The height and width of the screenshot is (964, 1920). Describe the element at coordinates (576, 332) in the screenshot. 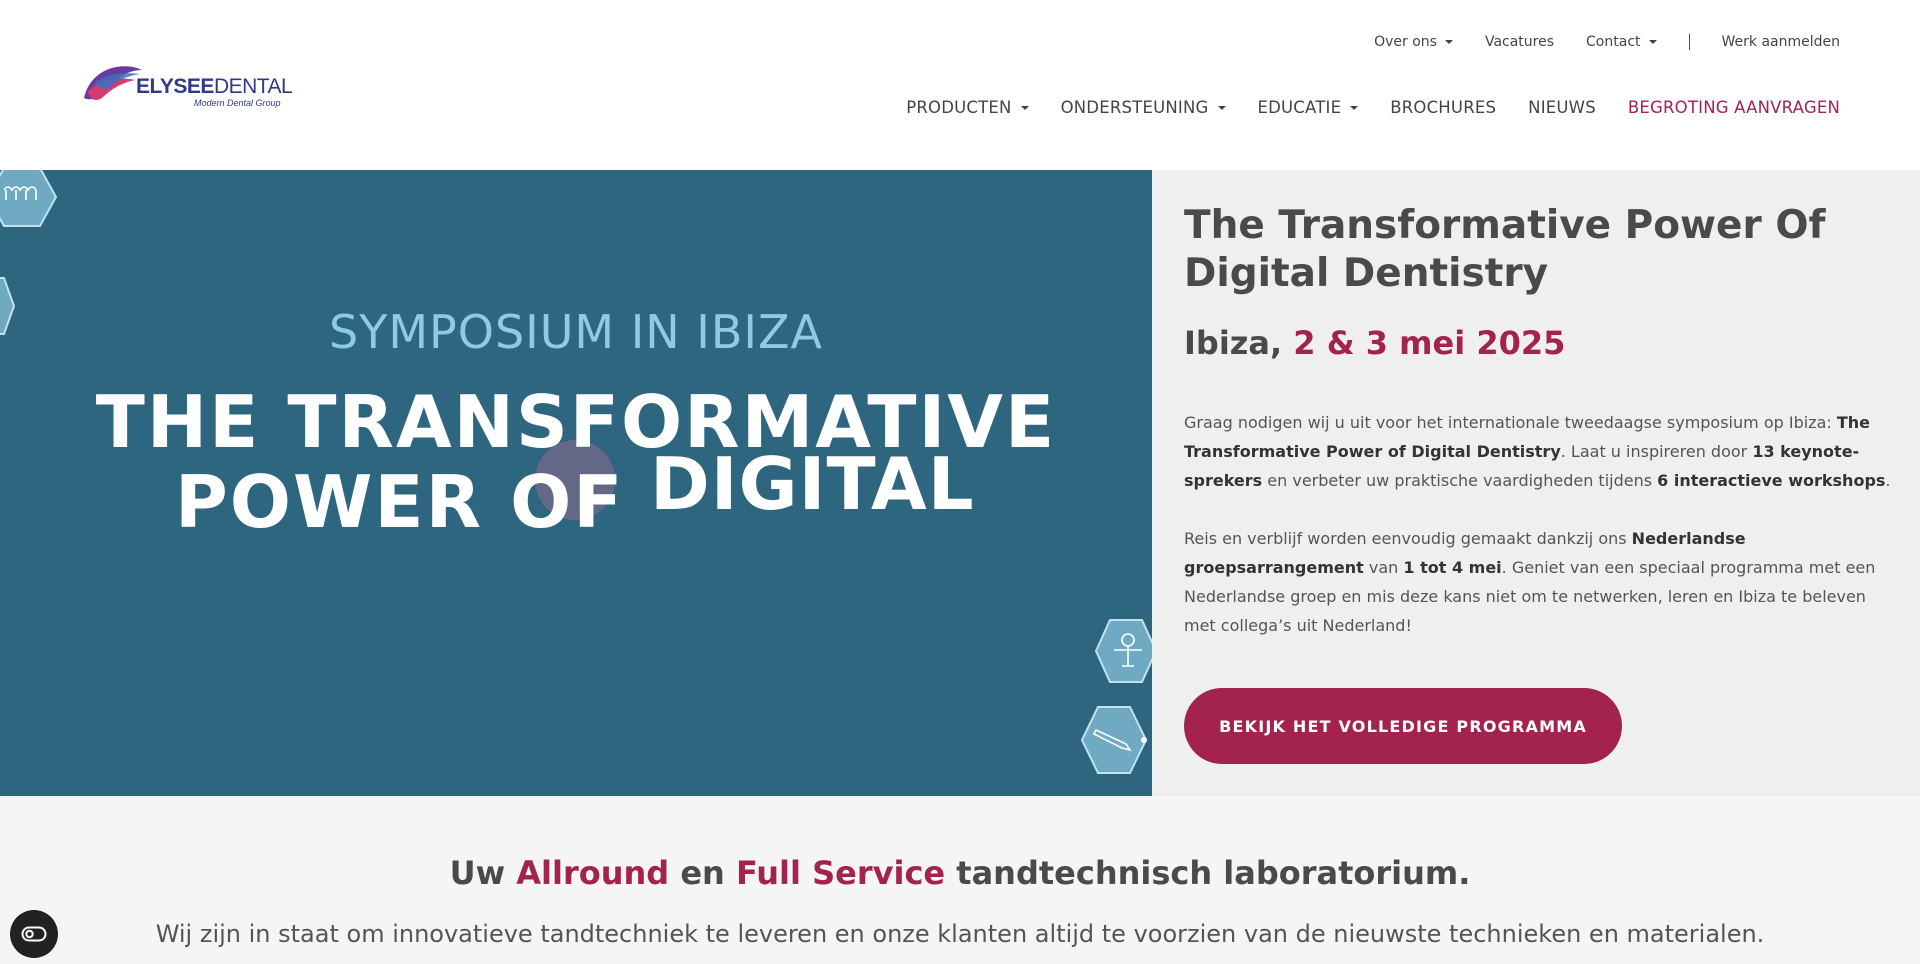

I see `hero-kicker: SYMPOSIUM IN IBIZA` at that location.